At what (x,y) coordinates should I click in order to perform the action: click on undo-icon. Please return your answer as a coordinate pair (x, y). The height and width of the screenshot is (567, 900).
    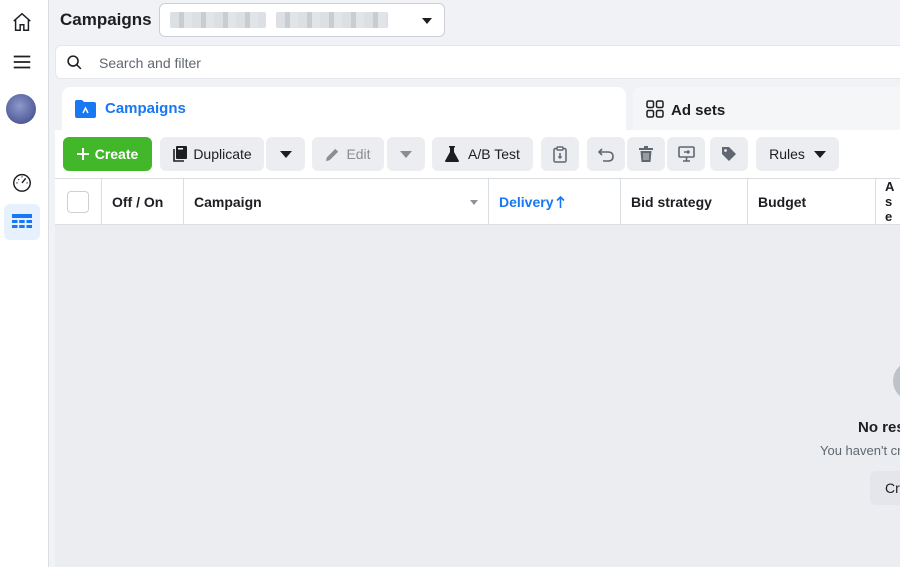
    Looking at the image, I should click on (606, 155).